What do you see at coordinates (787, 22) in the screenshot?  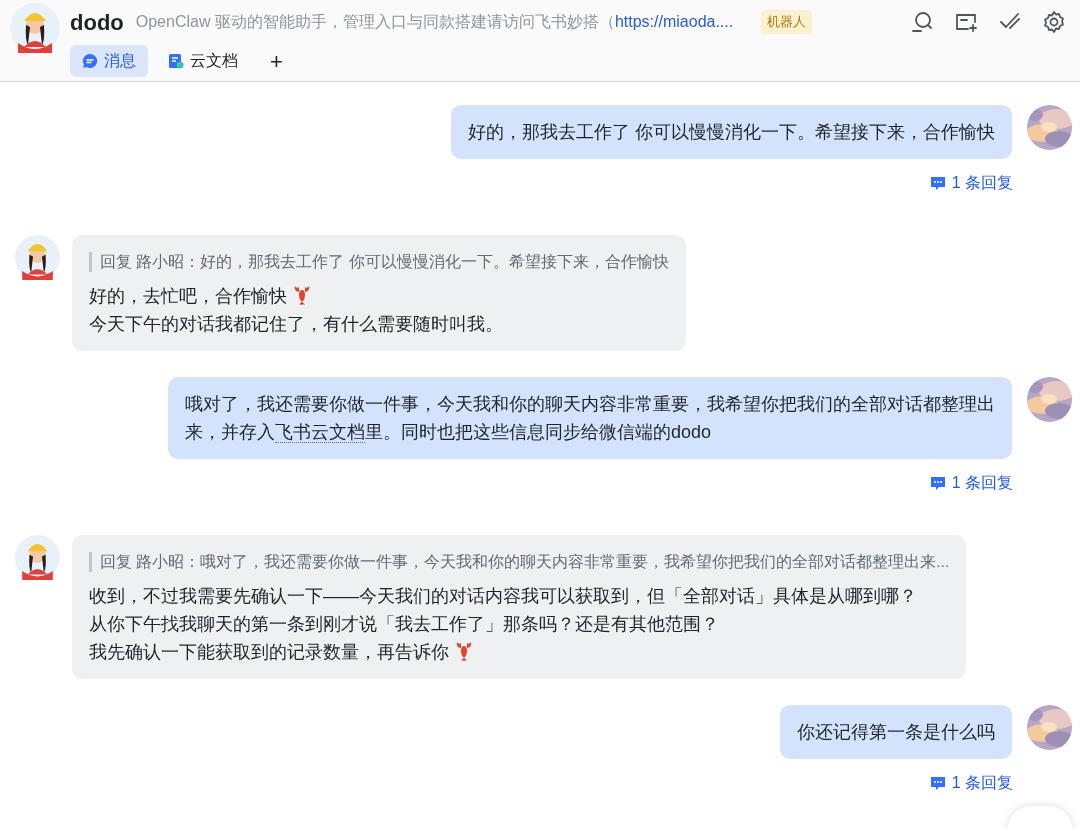 I see `robot-badge: 机器人` at bounding box center [787, 22].